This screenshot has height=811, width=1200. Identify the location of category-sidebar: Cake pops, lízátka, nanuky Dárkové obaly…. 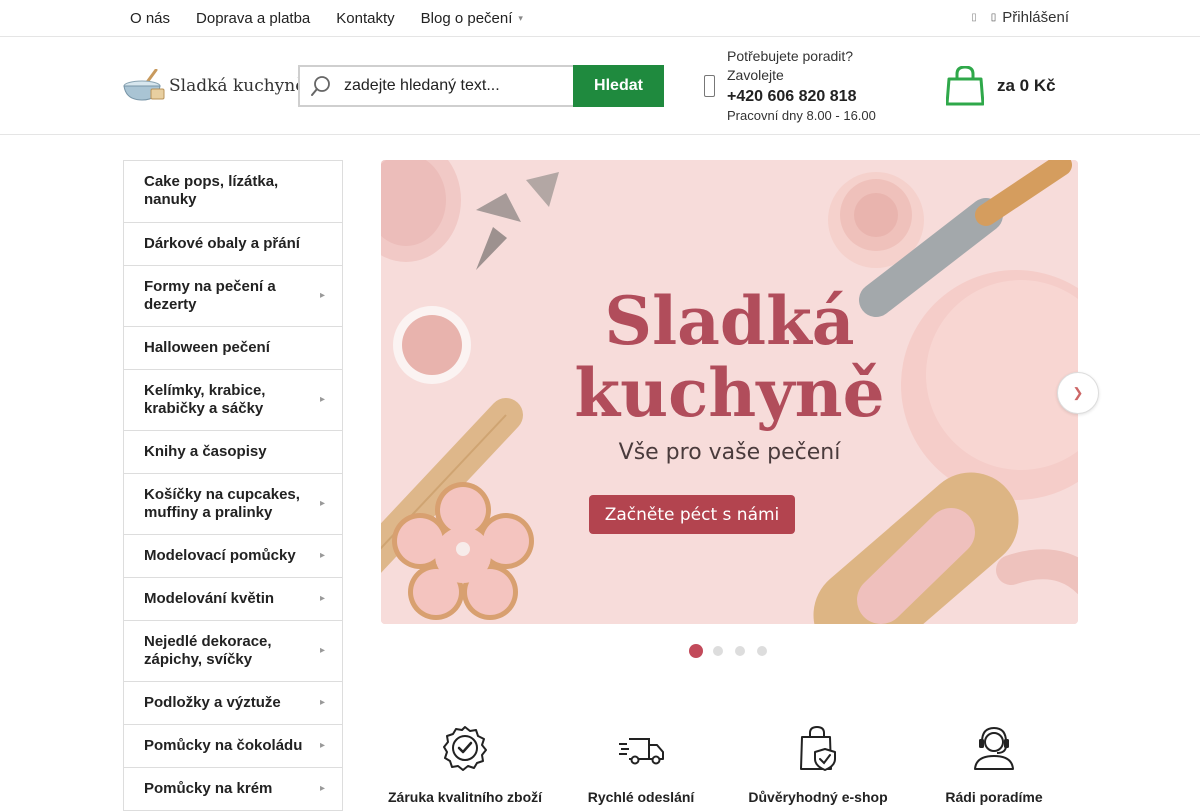
(233, 485).